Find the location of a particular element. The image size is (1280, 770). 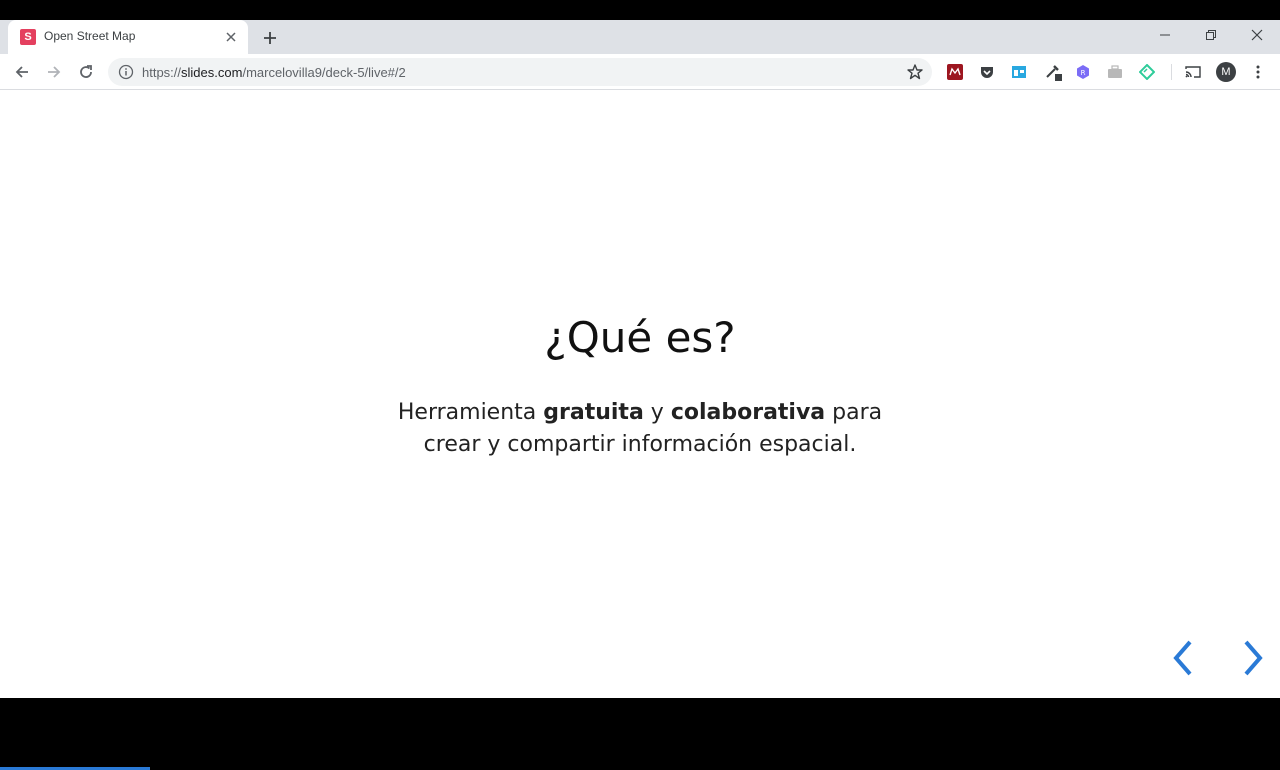

text-para: para is located at coordinates (854, 412).